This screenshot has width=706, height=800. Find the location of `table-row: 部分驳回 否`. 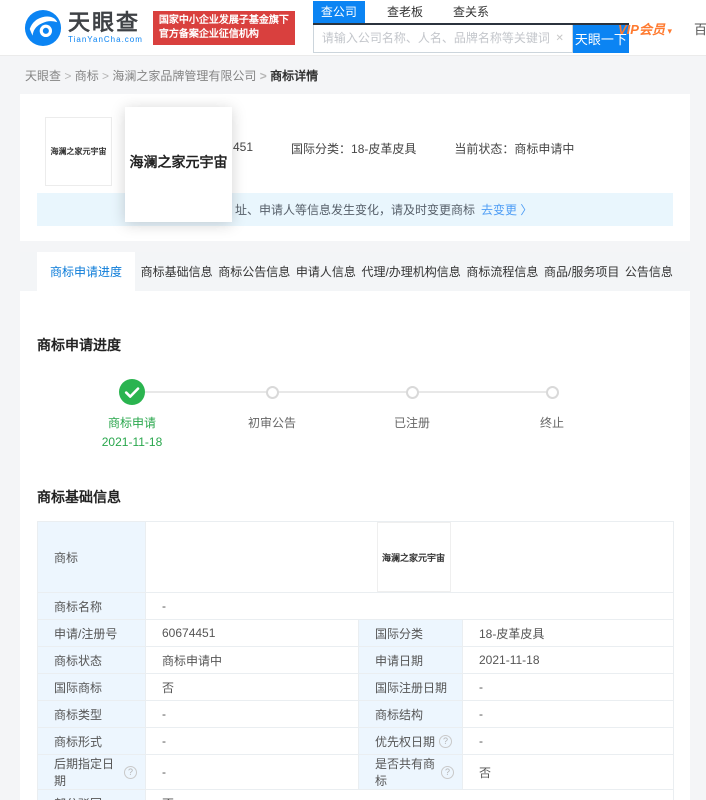

table-row: 部分驳回 否 is located at coordinates (355, 794).